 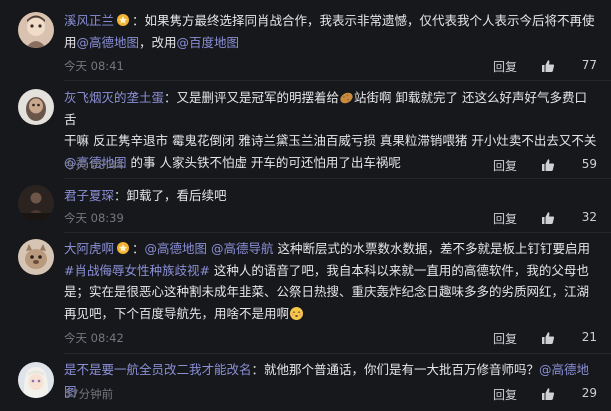 I want to click on username: 大阿虎啊, so click(x=89, y=248).